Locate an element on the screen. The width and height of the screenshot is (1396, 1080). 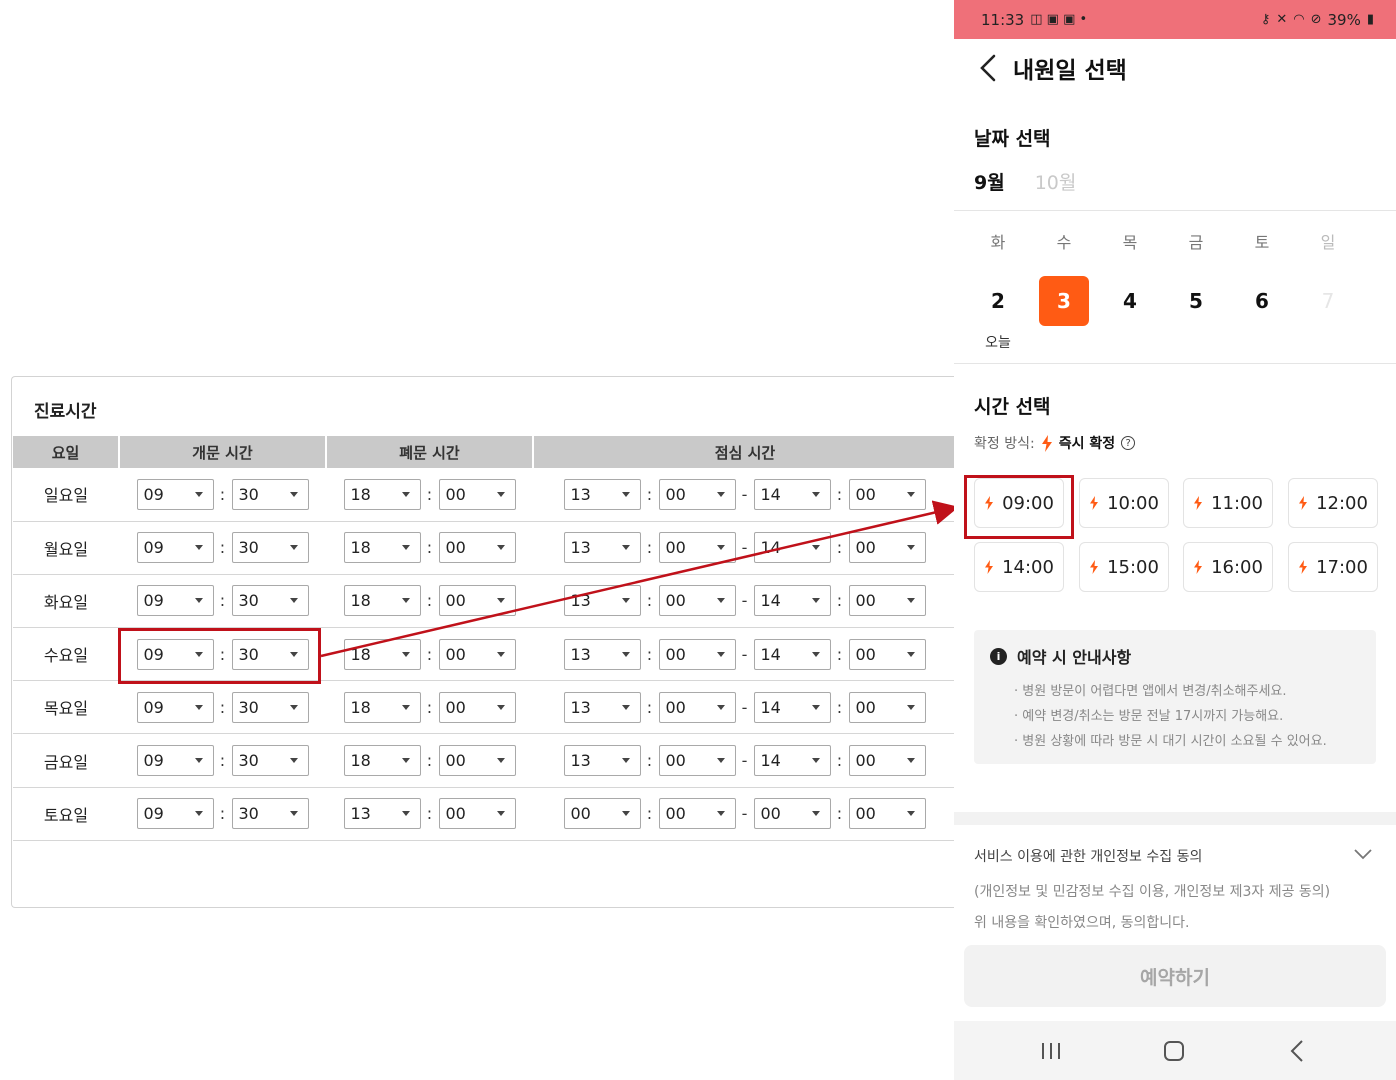
date-number: 2 is located at coordinates (998, 301).